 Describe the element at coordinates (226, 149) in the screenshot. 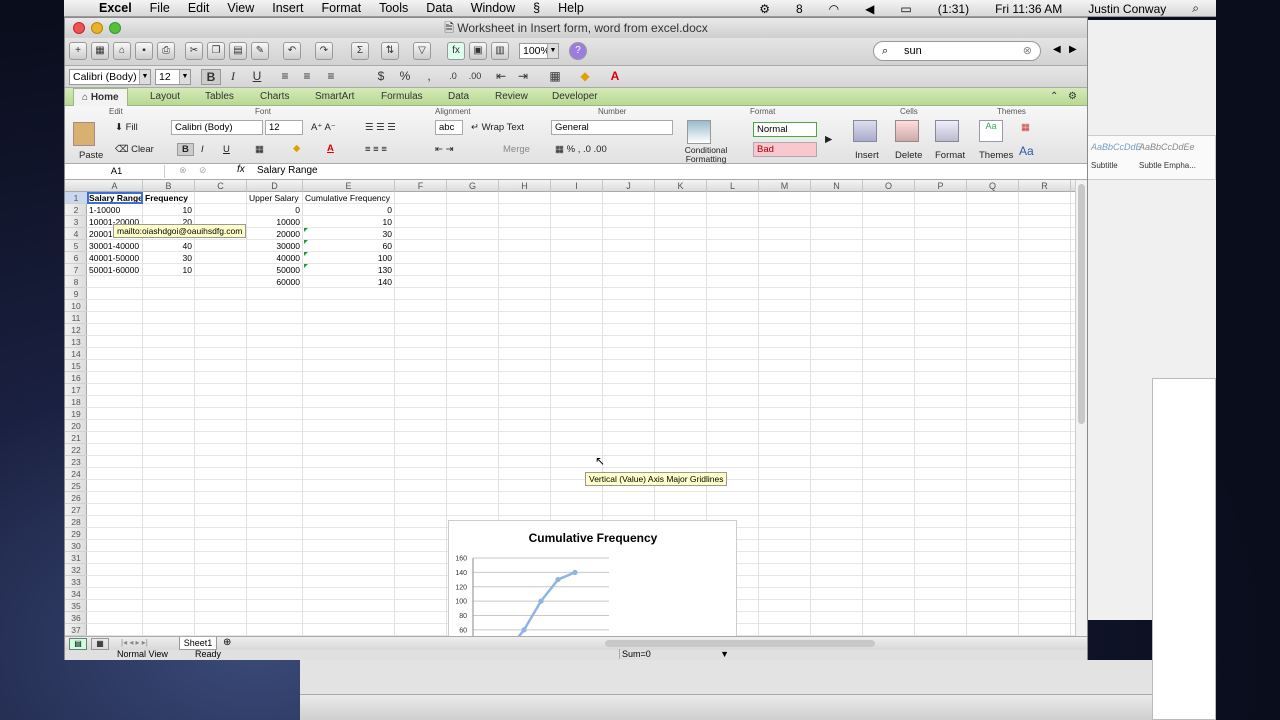

I see `ribbon-underline-button: U` at that location.